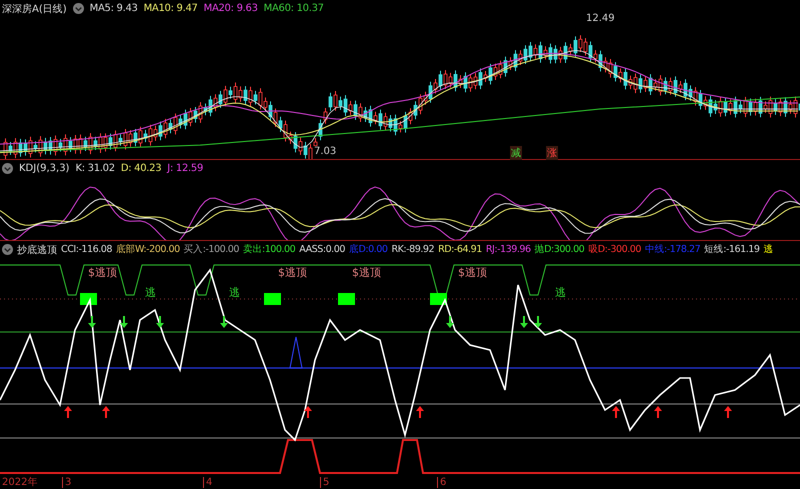  I want to click on indicator-reading: 吸D:-300.00, so click(614, 249).